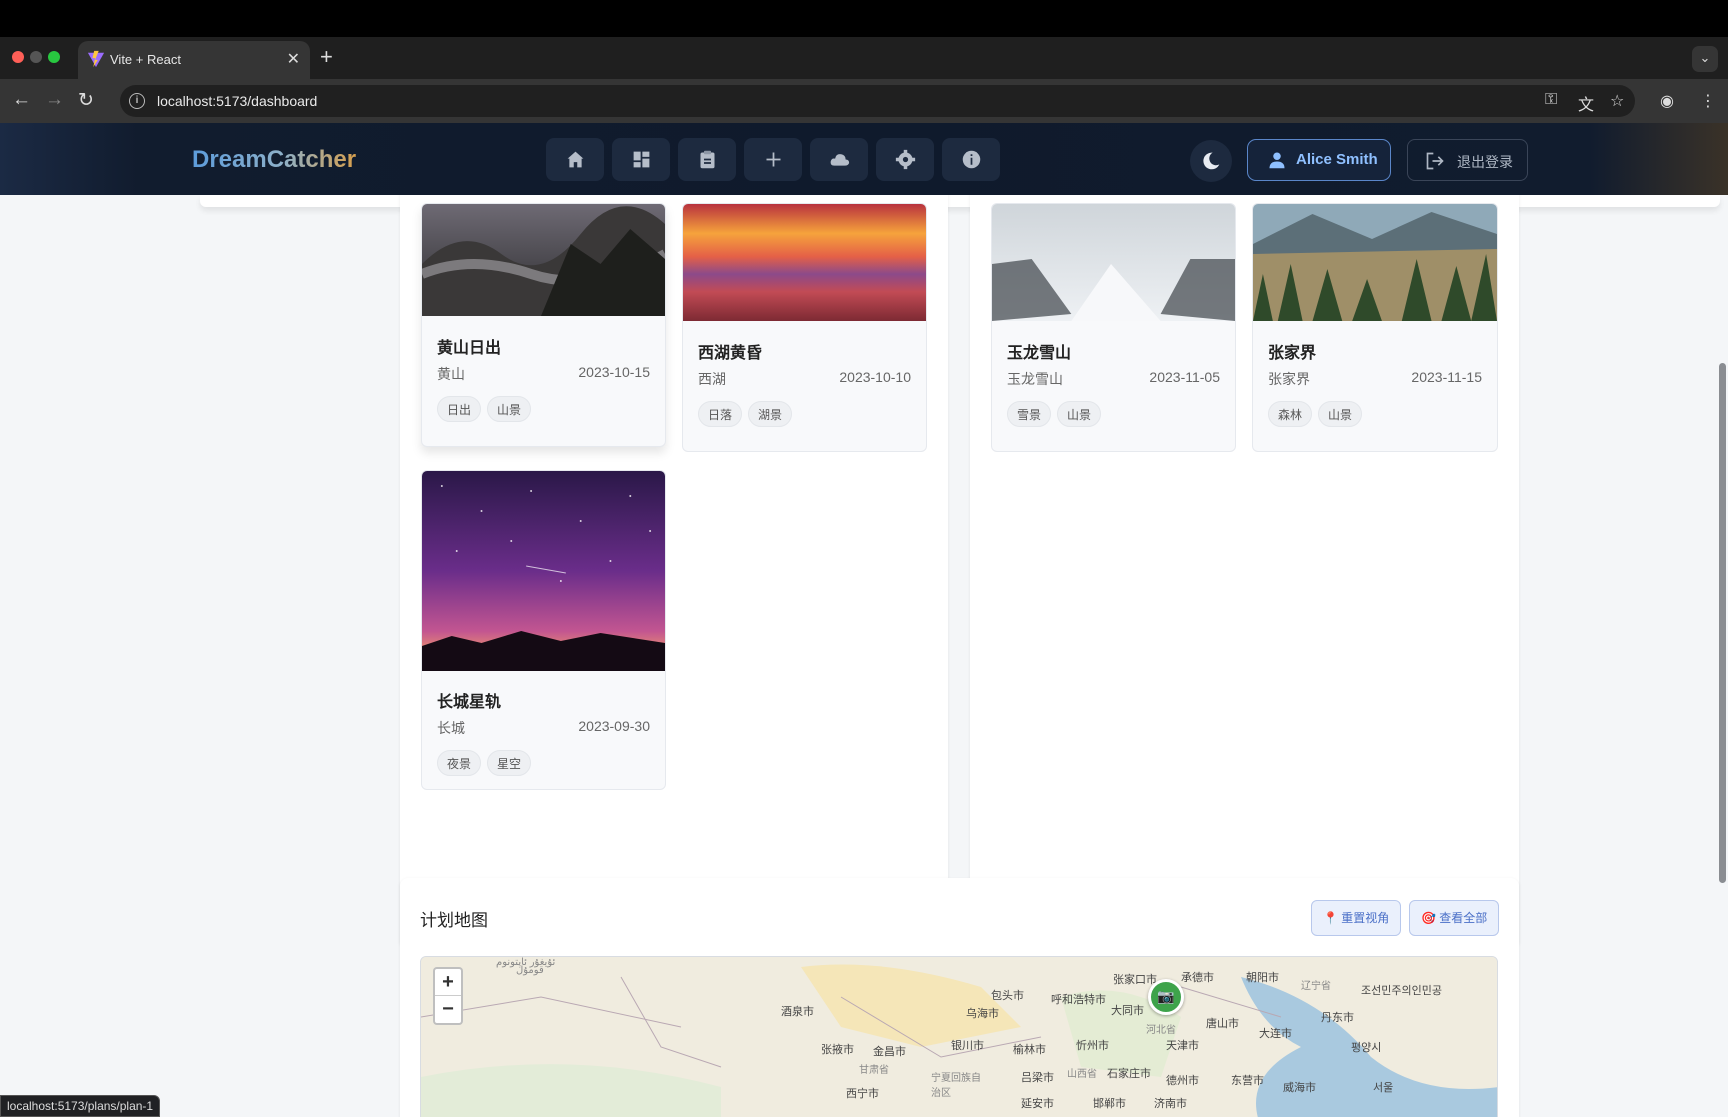 The image size is (1728, 1117). Describe the element at coordinates (804, 262) in the screenshot. I see `card-image-xihu` at that location.